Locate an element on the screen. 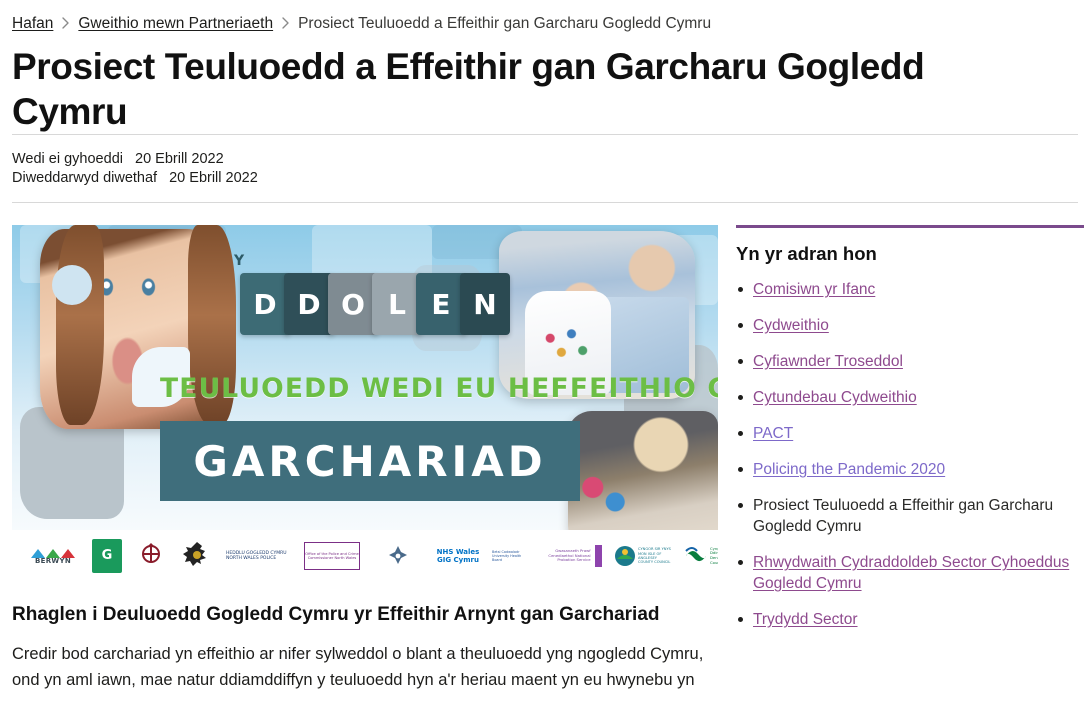 This screenshot has height=711, width=1090. banner-garchariad-bar: GARCHARIAD is located at coordinates (370, 461).